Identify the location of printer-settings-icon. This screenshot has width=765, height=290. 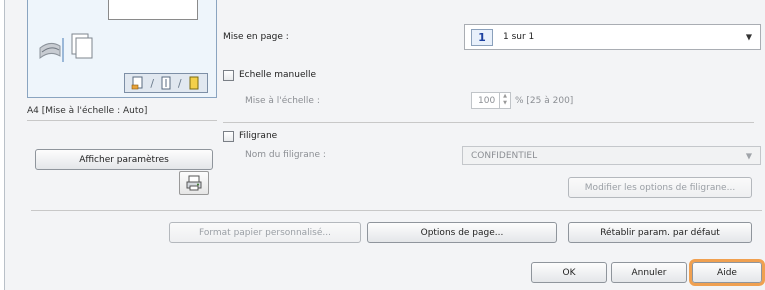
(194, 183).